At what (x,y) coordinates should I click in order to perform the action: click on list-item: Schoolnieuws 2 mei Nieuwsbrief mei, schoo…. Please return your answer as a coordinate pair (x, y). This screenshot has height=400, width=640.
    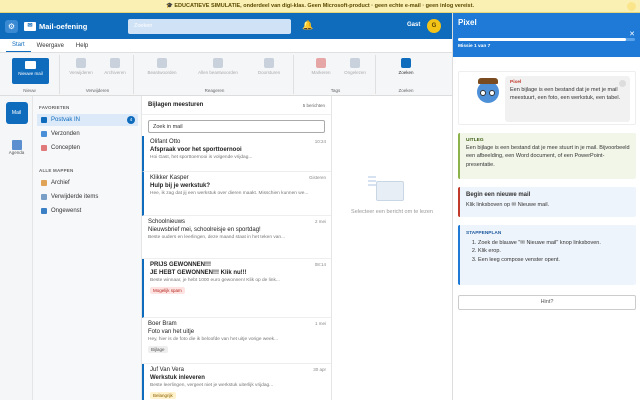
    Looking at the image, I should click on (236, 237).